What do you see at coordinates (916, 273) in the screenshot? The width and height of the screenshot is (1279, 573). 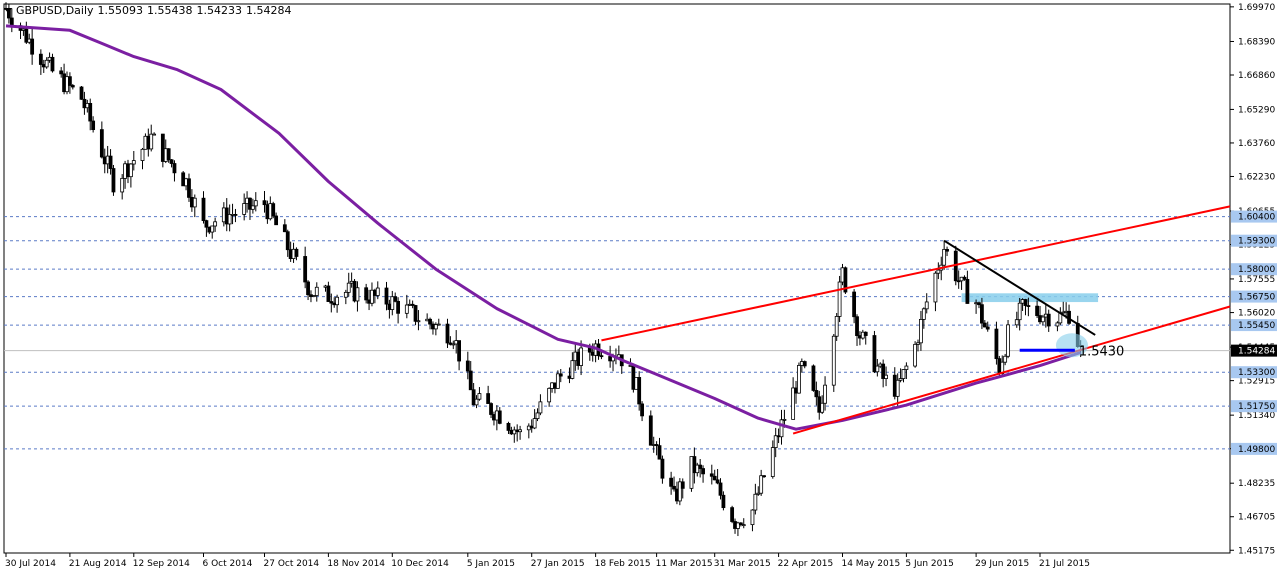 I see `trend-line-upper-channel` at bounding box center [916, 273].